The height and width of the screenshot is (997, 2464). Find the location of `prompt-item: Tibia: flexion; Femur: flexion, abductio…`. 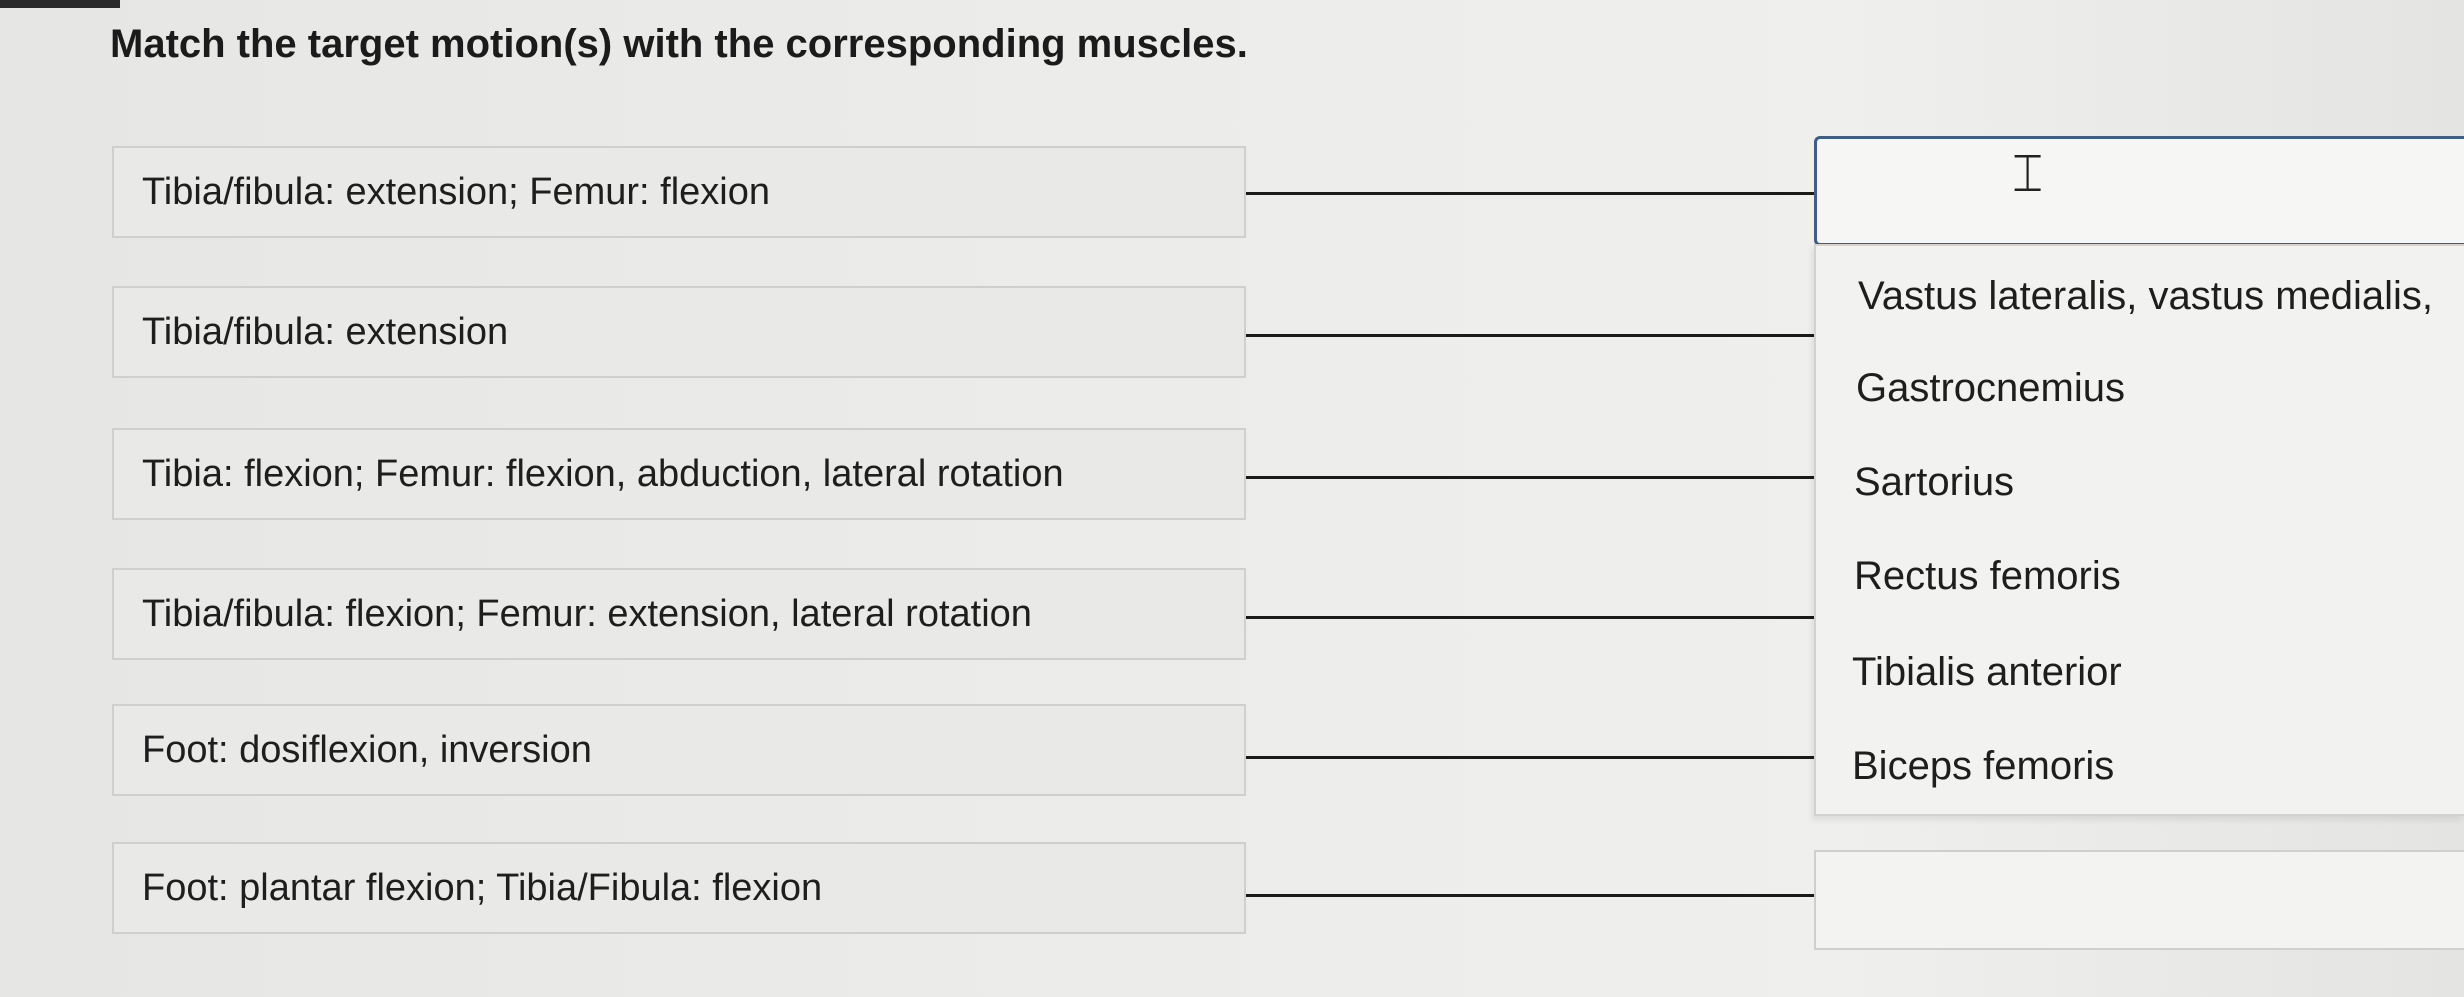

prompt-item: Tibia: flexion; Femur: flexion, abductio… is located at coordinates (679, 474).